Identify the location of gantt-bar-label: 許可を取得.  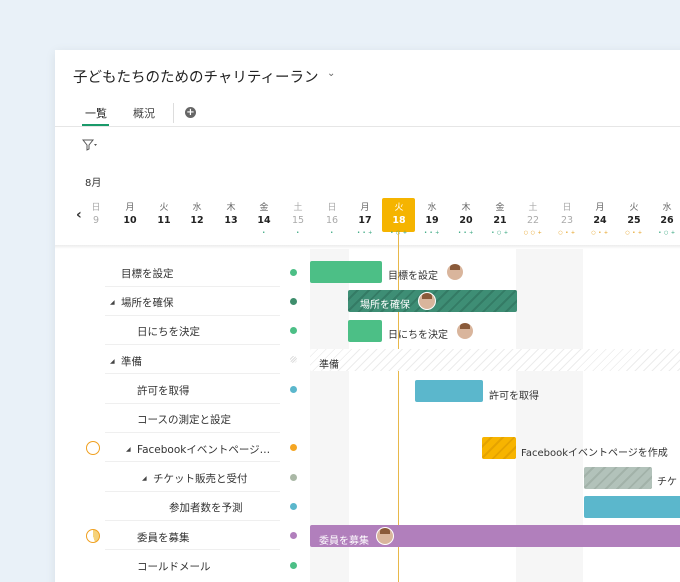
(514, 396).